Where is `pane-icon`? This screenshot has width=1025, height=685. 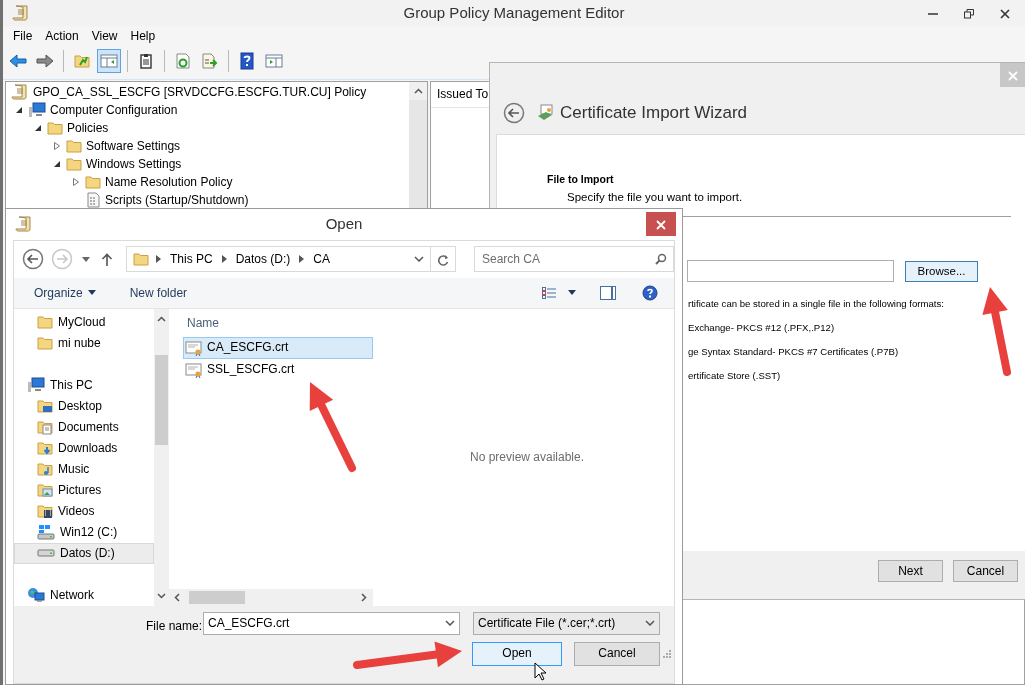
pane-icon is located at coordinates (608, 293).